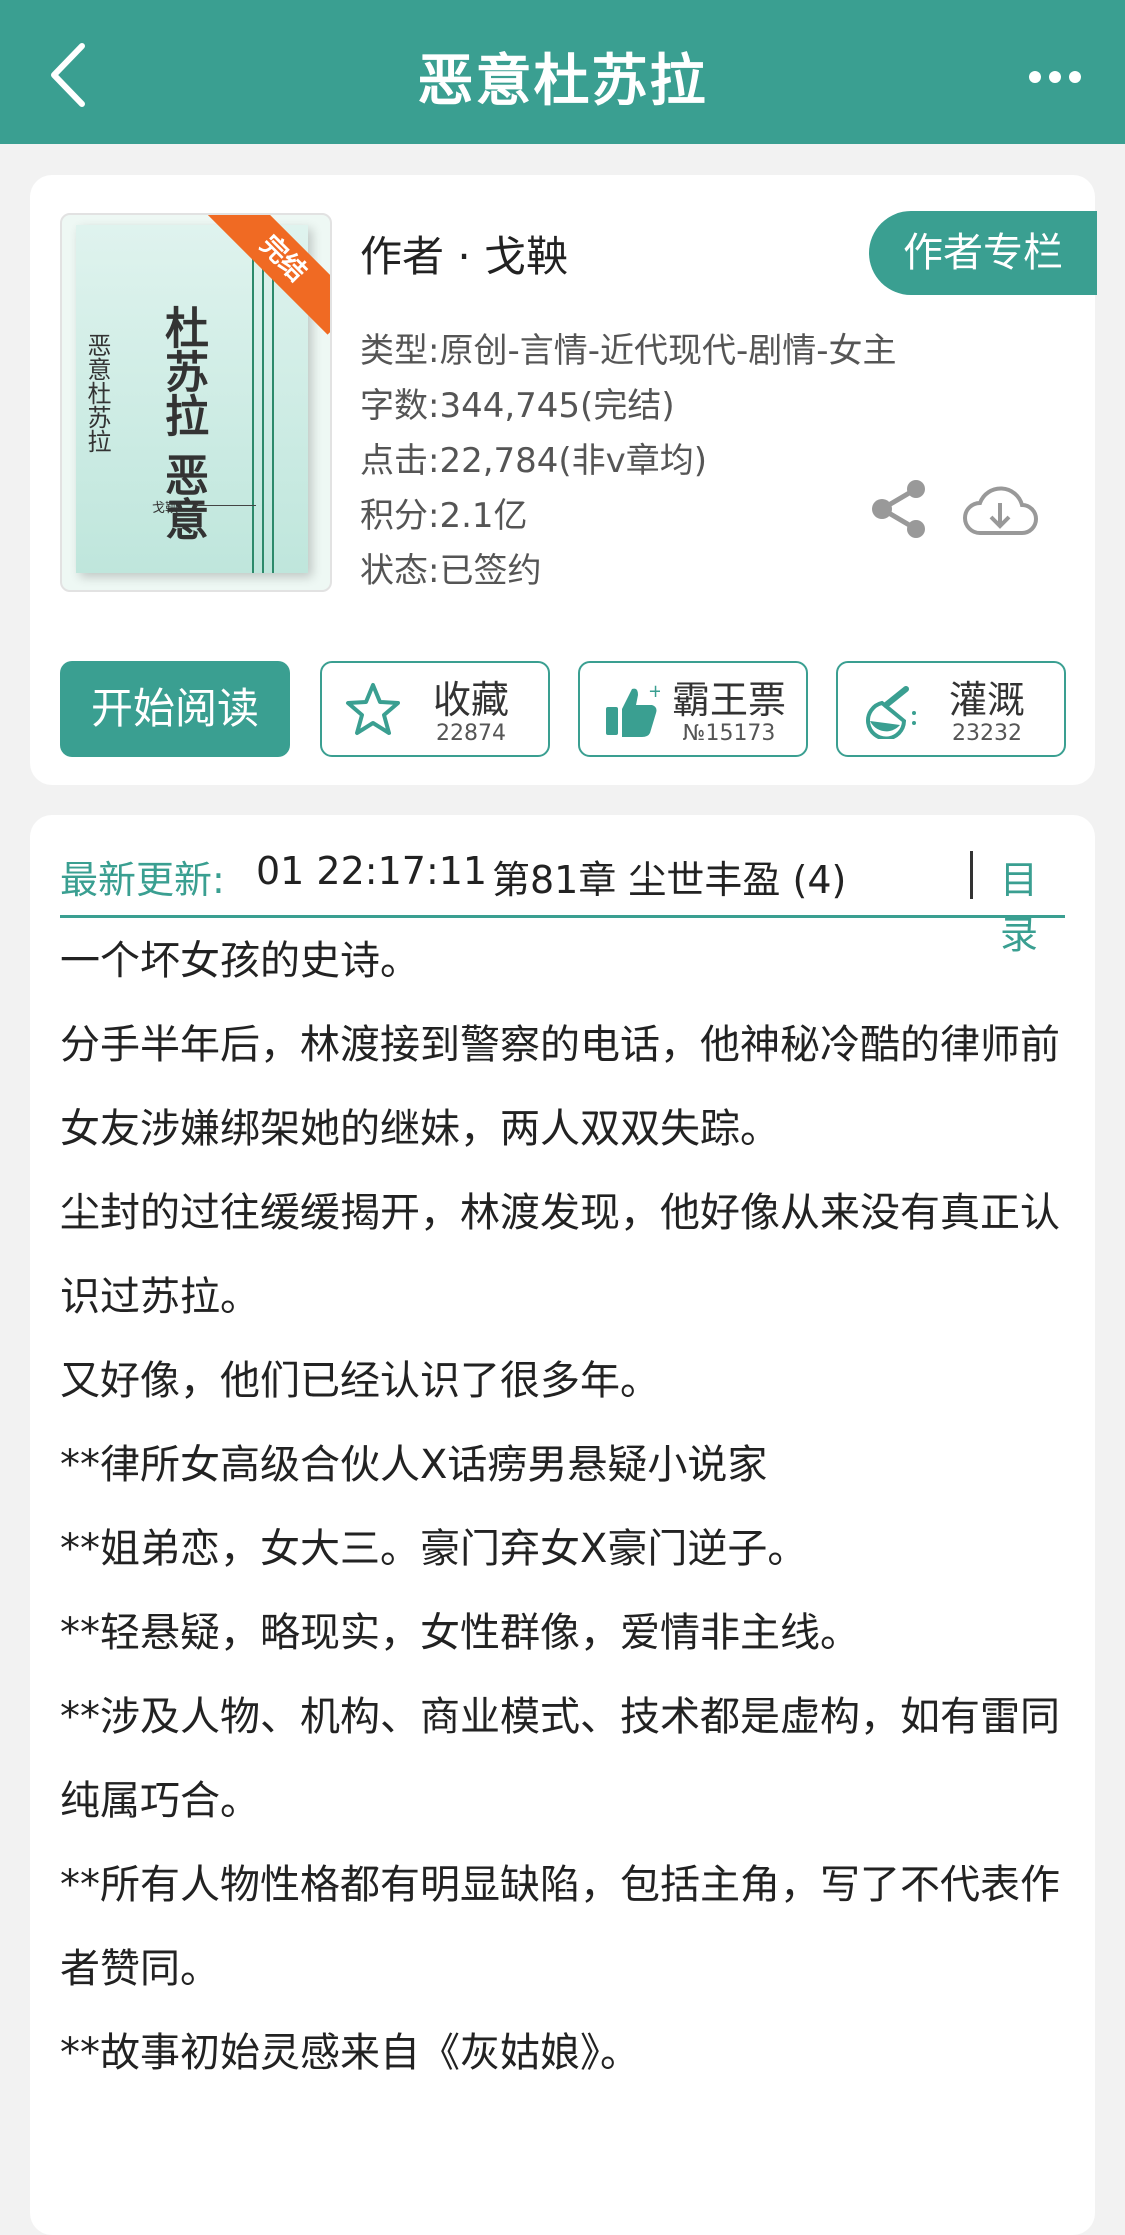  I want to click on latest-update-bar: 最新更新: 01 22:17:11 第81章 尘世丰盈 (4) 目录, so click(562, 903).